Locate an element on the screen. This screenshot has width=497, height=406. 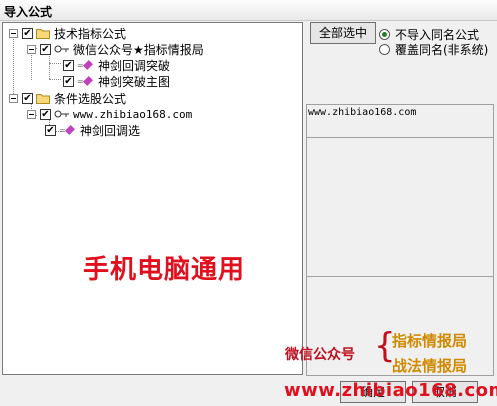
info-text: www.zhibiao168.com is located at coordinates (362, 112).